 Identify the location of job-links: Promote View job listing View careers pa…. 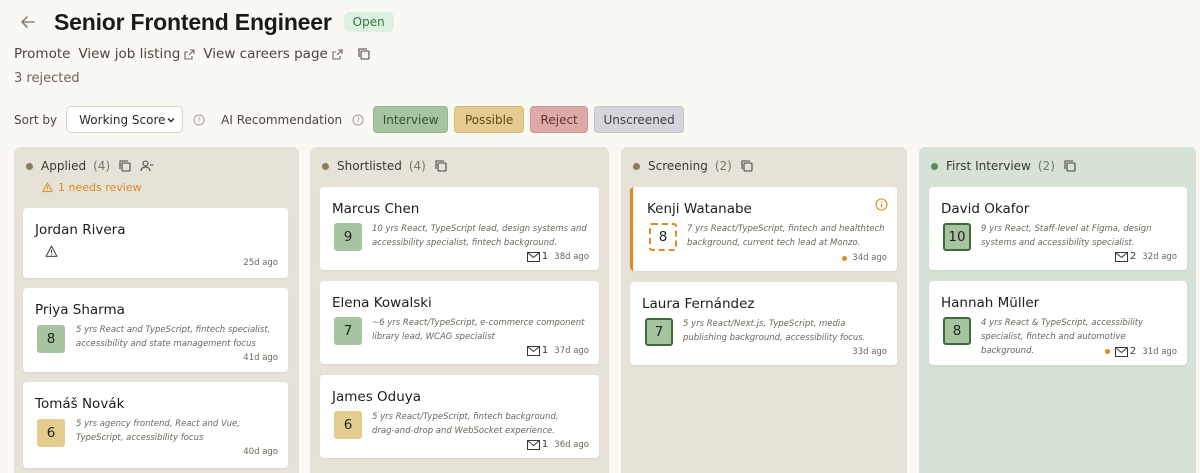
(192, 54).